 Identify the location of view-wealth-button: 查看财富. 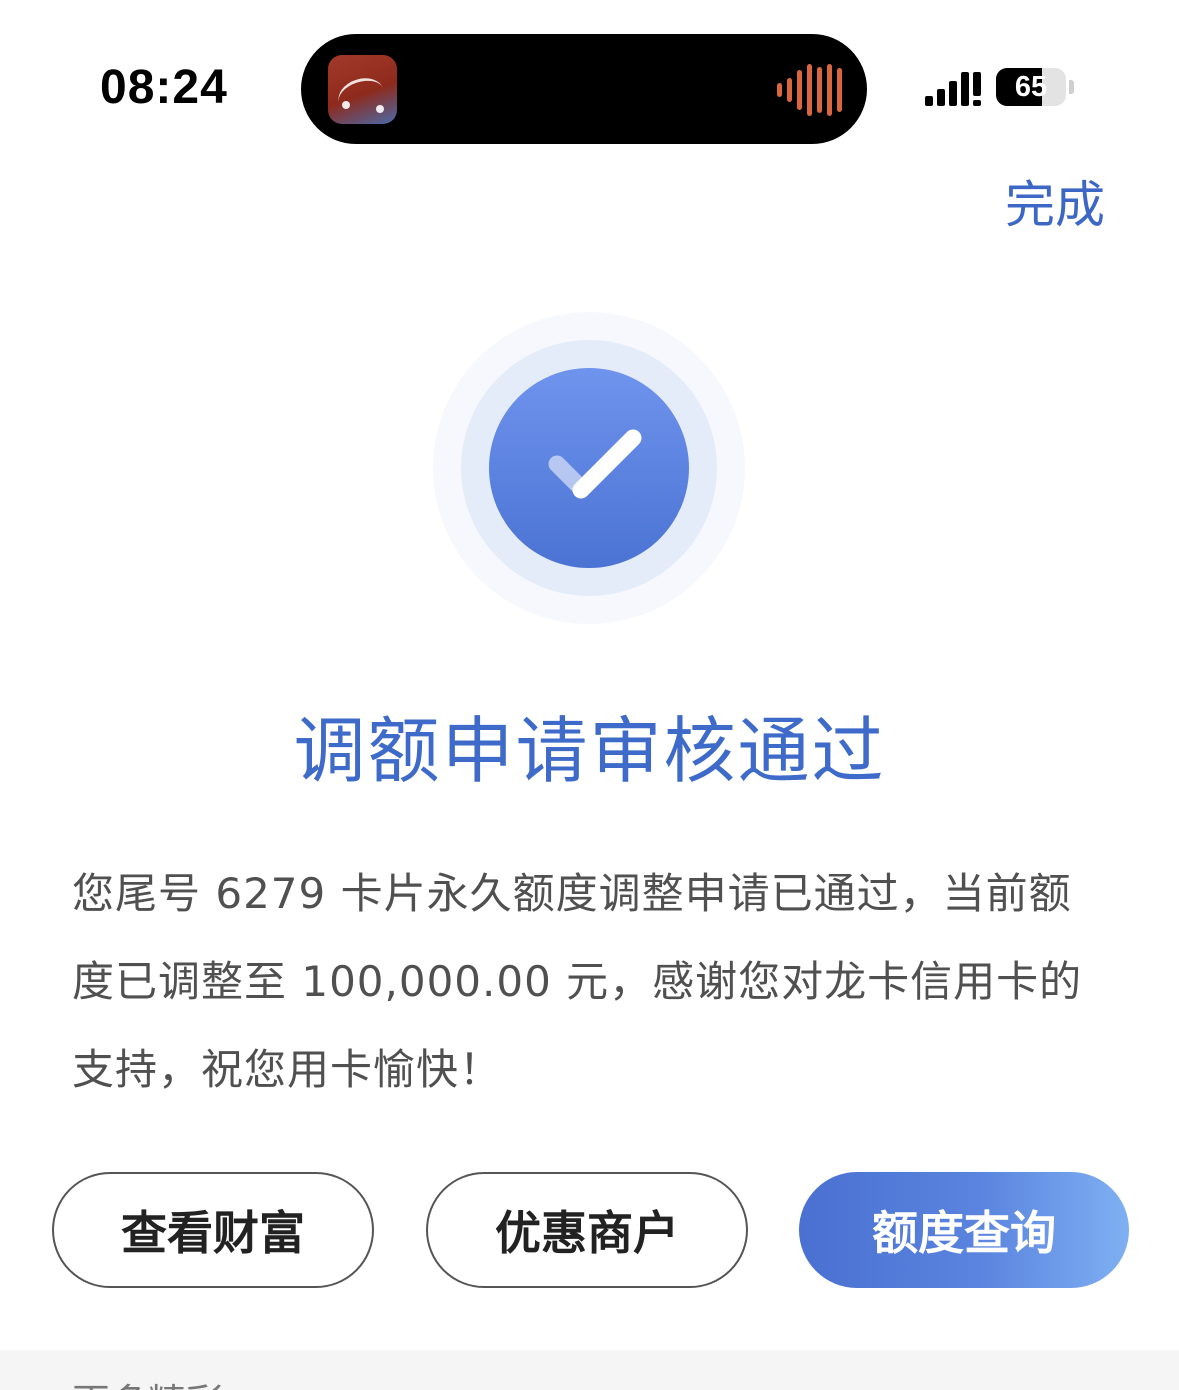
(213, 1230).